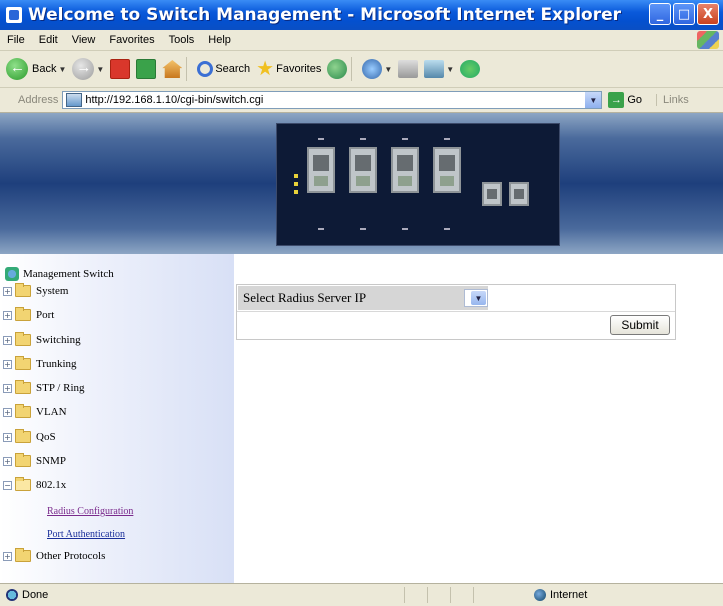 This screenshot has height=606, width=723. Describe the element at coordinates (83, 69) in the screenshot. I see `forward-arrow-icon` at that location.